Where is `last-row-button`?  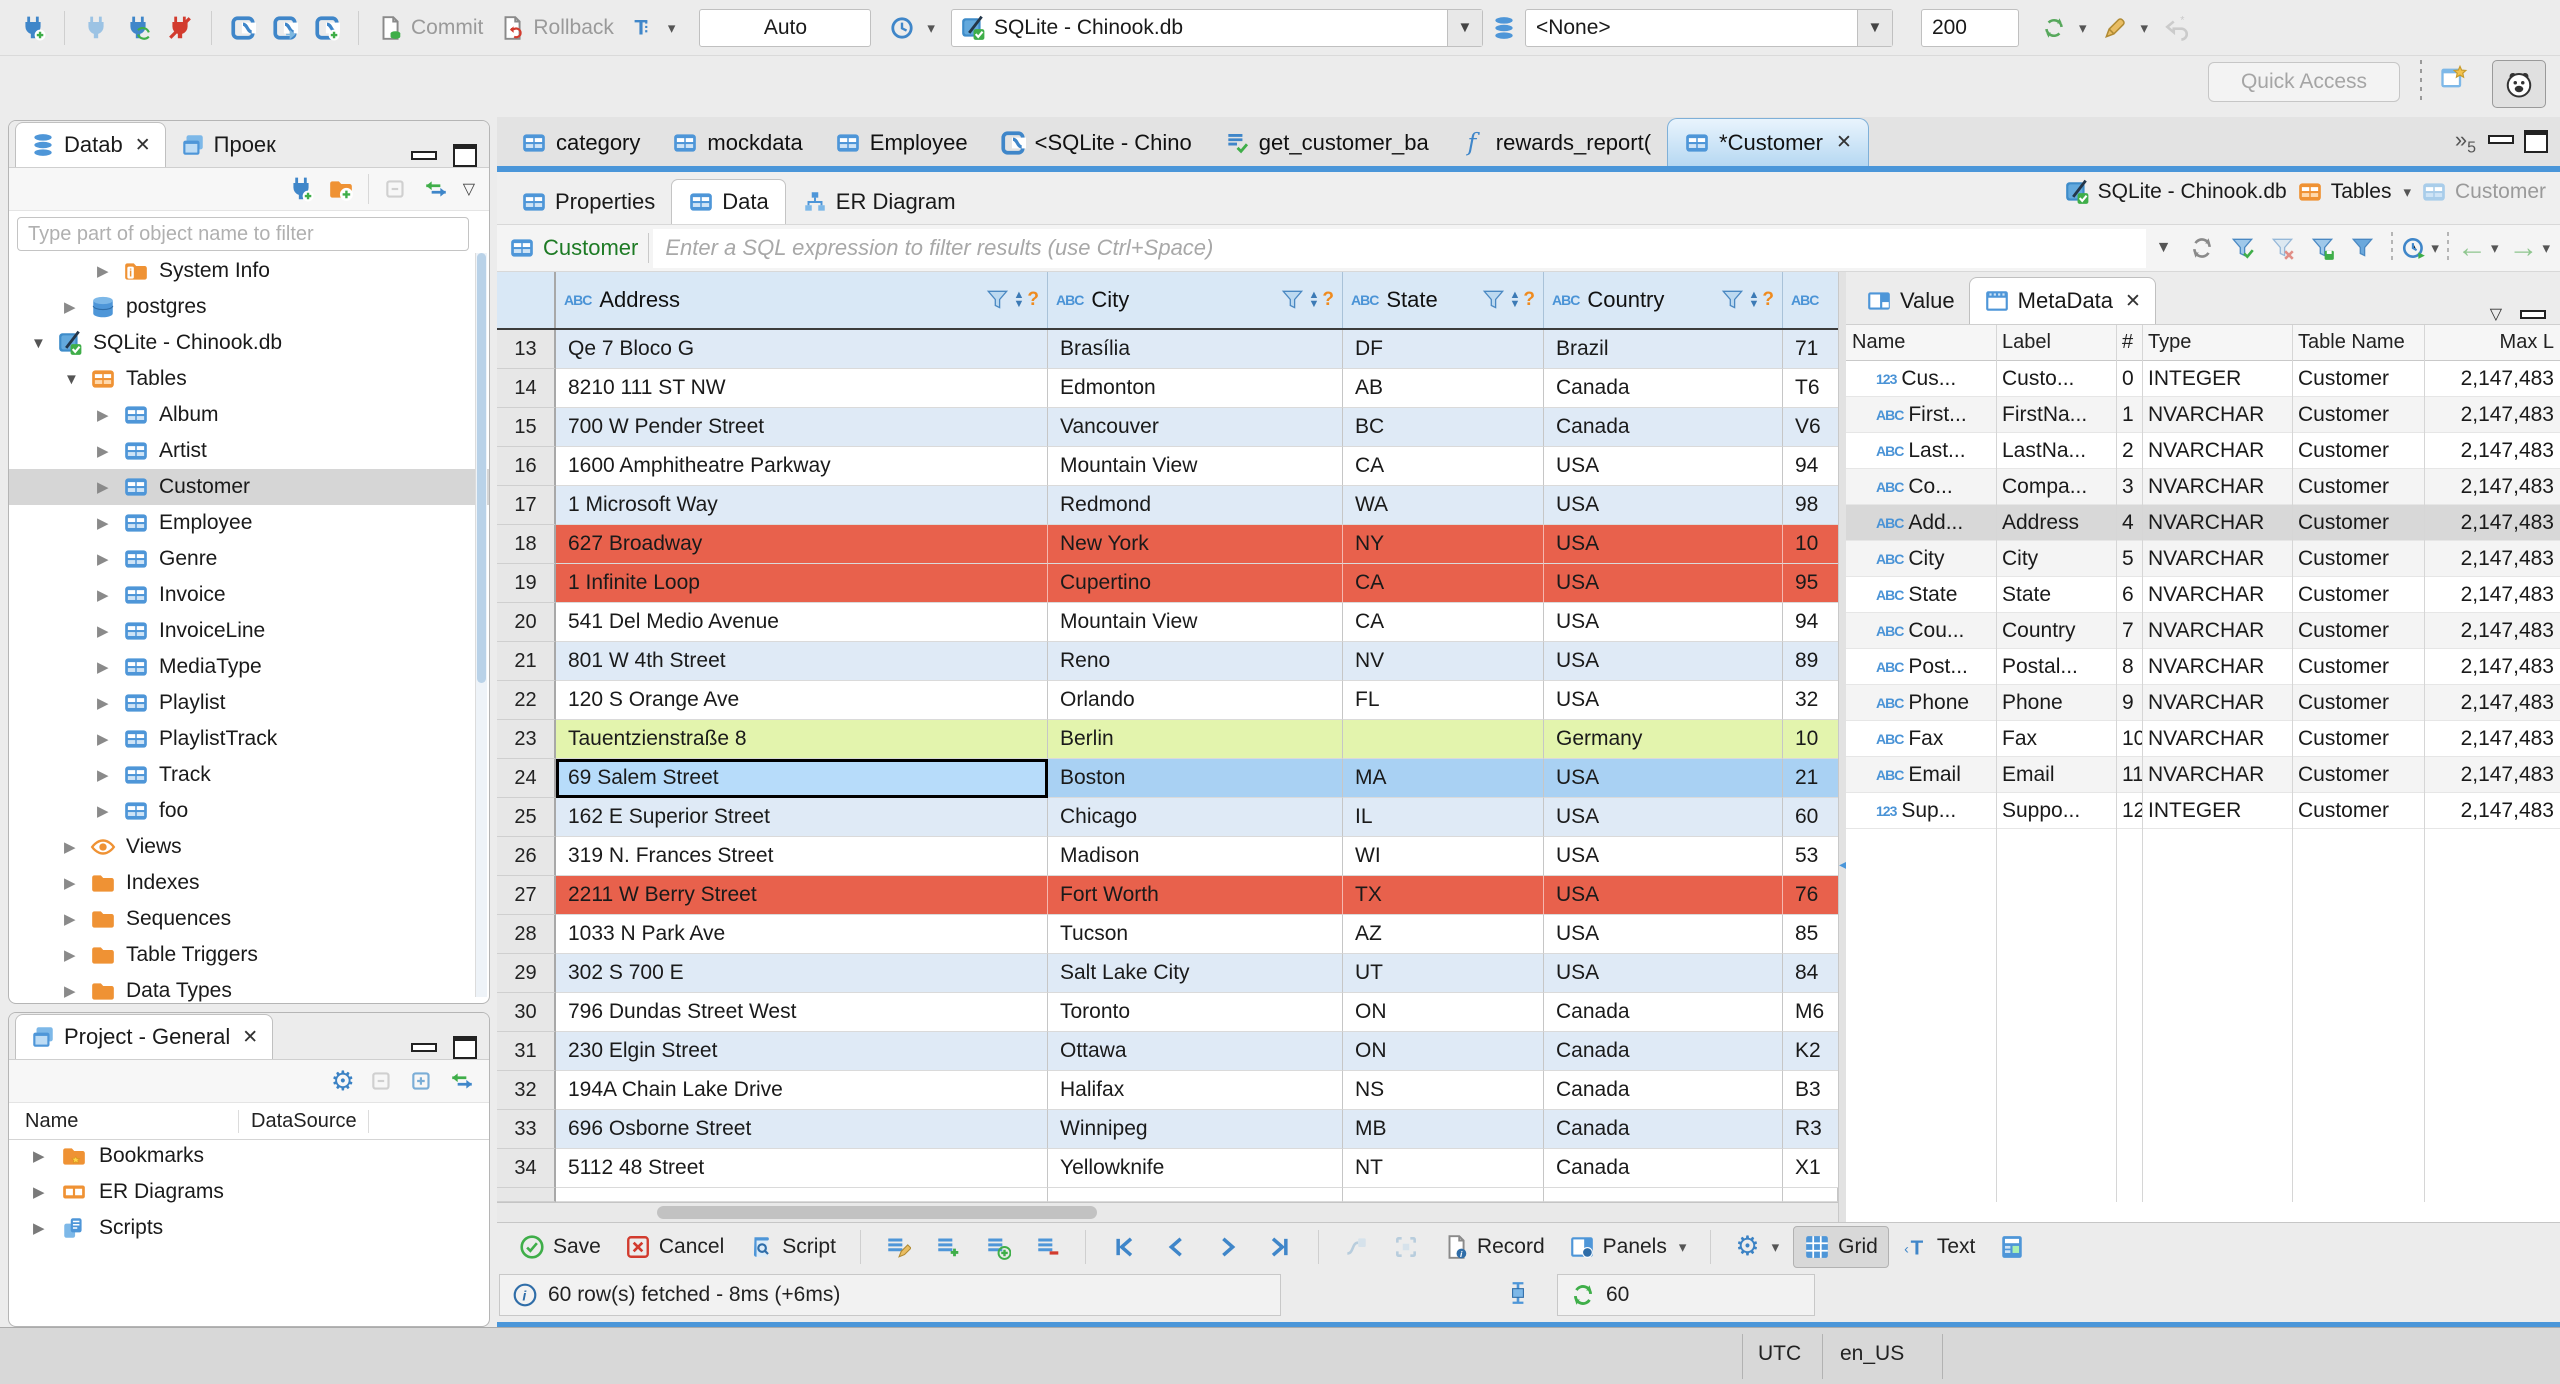 last-row-button is located at coordinates (1280, 1247).